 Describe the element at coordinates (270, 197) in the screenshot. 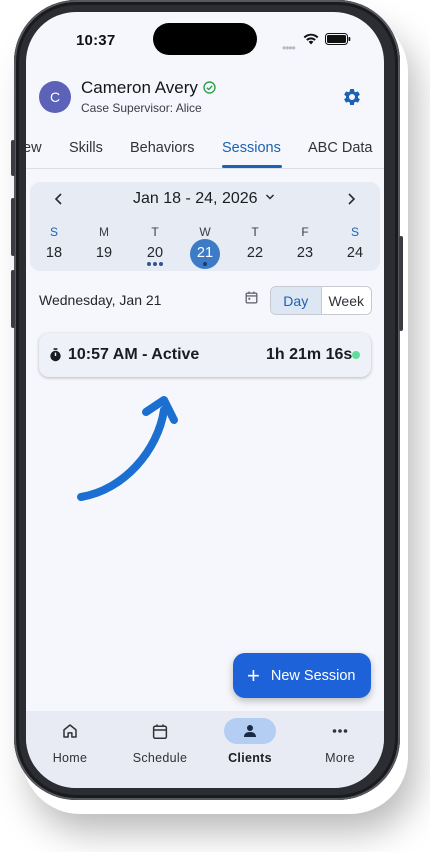

I see `chevron-down-icon` at that location.